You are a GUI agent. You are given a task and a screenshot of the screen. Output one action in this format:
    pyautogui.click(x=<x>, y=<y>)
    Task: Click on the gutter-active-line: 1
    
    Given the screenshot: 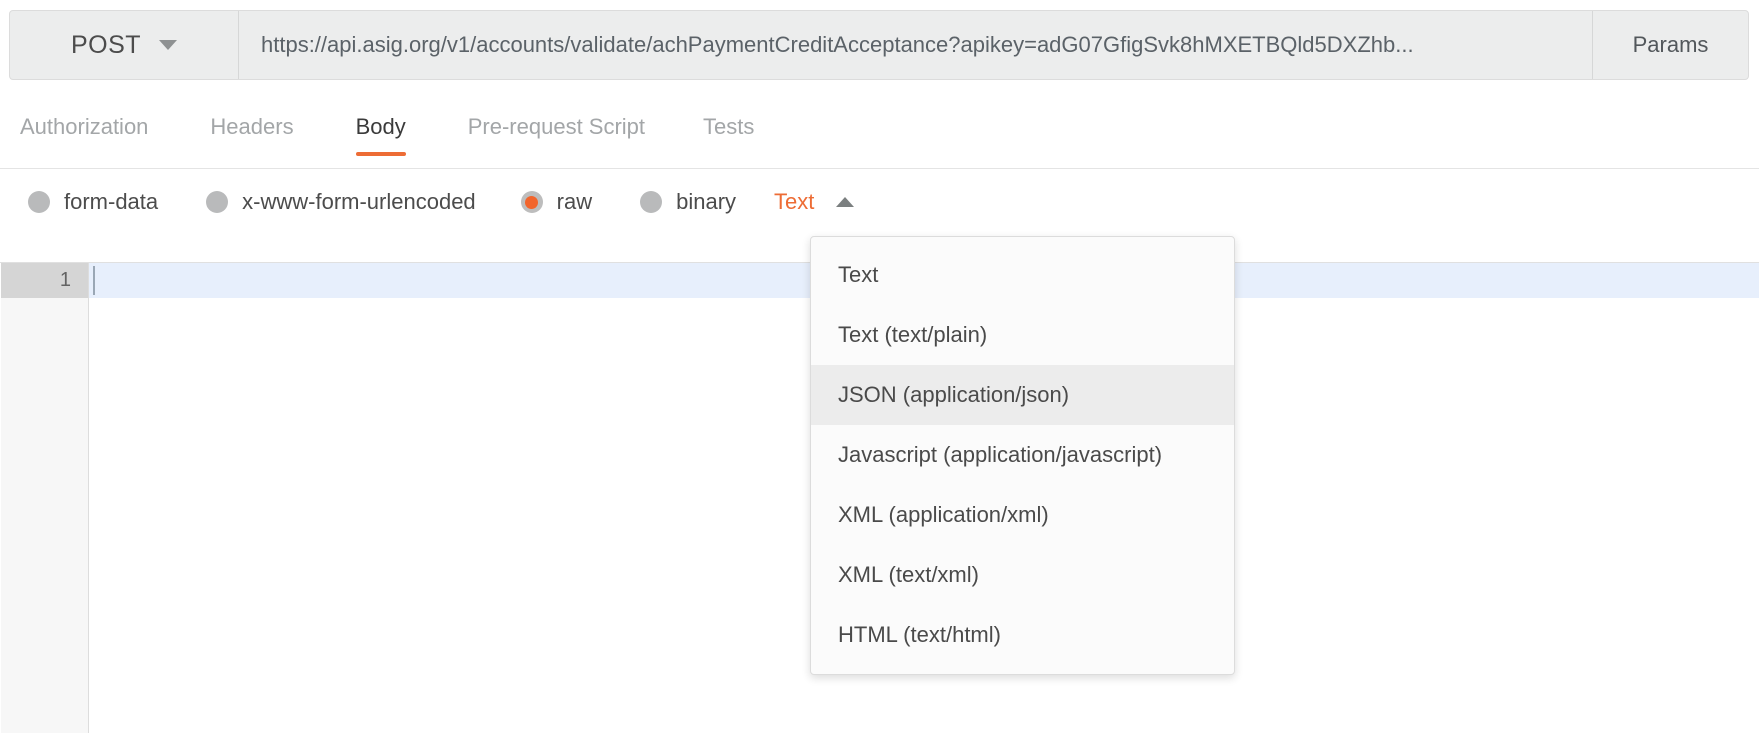 What is the action you would take?
    pyautogui.click(x=44, y=280)
    